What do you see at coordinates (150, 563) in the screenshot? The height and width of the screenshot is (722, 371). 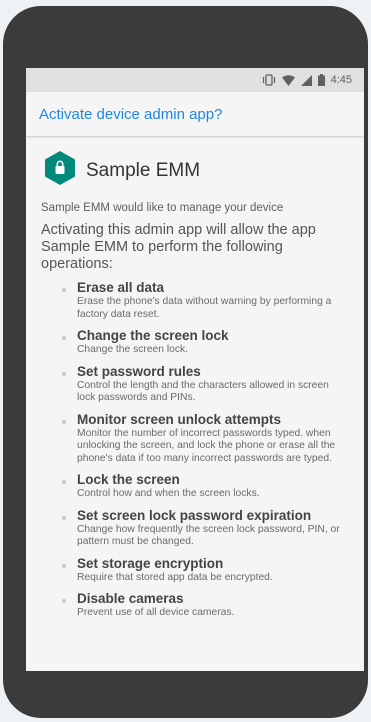 I see `permission-title: Set storage encryption` at bounding box center [150, 563].